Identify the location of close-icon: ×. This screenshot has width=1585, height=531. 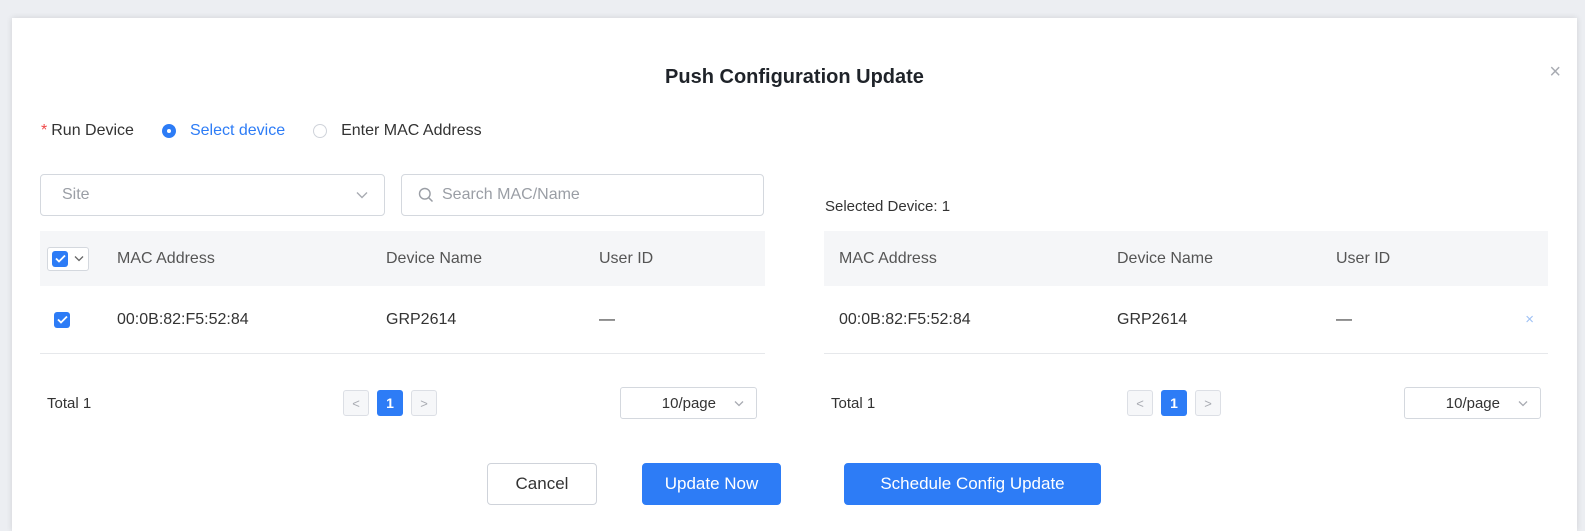
(1555, 72).